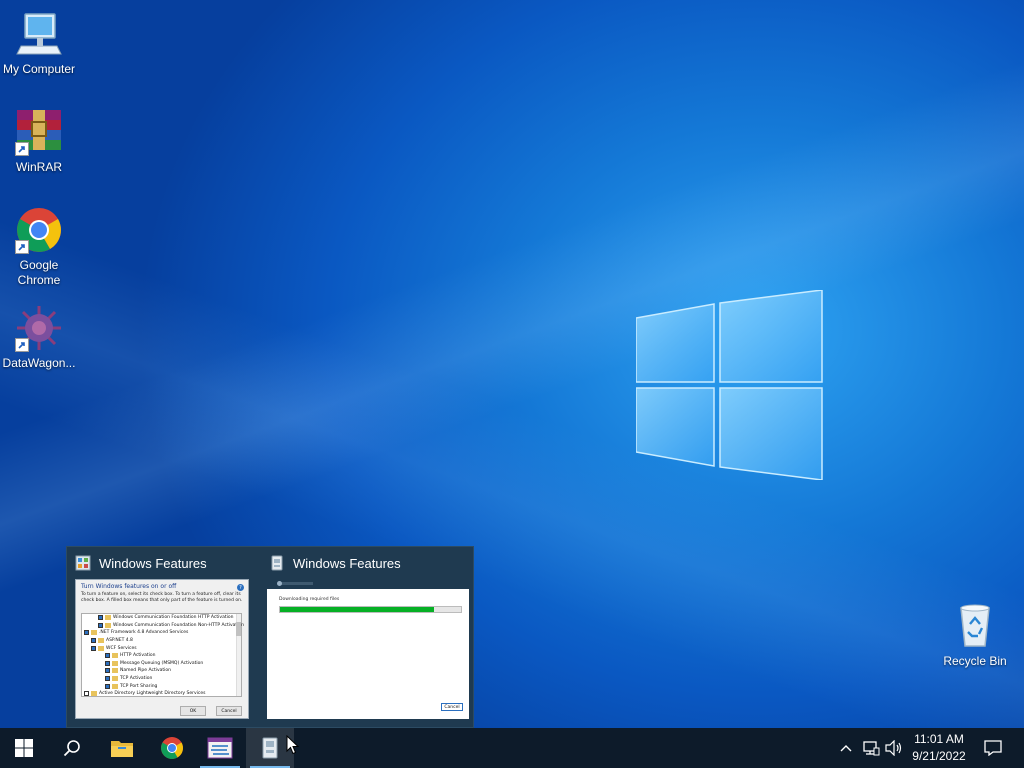 The width and height of the screenshot is (1024, 768). I want to click on tree-row-label: Named Pipe Activation, so click(146, 671).